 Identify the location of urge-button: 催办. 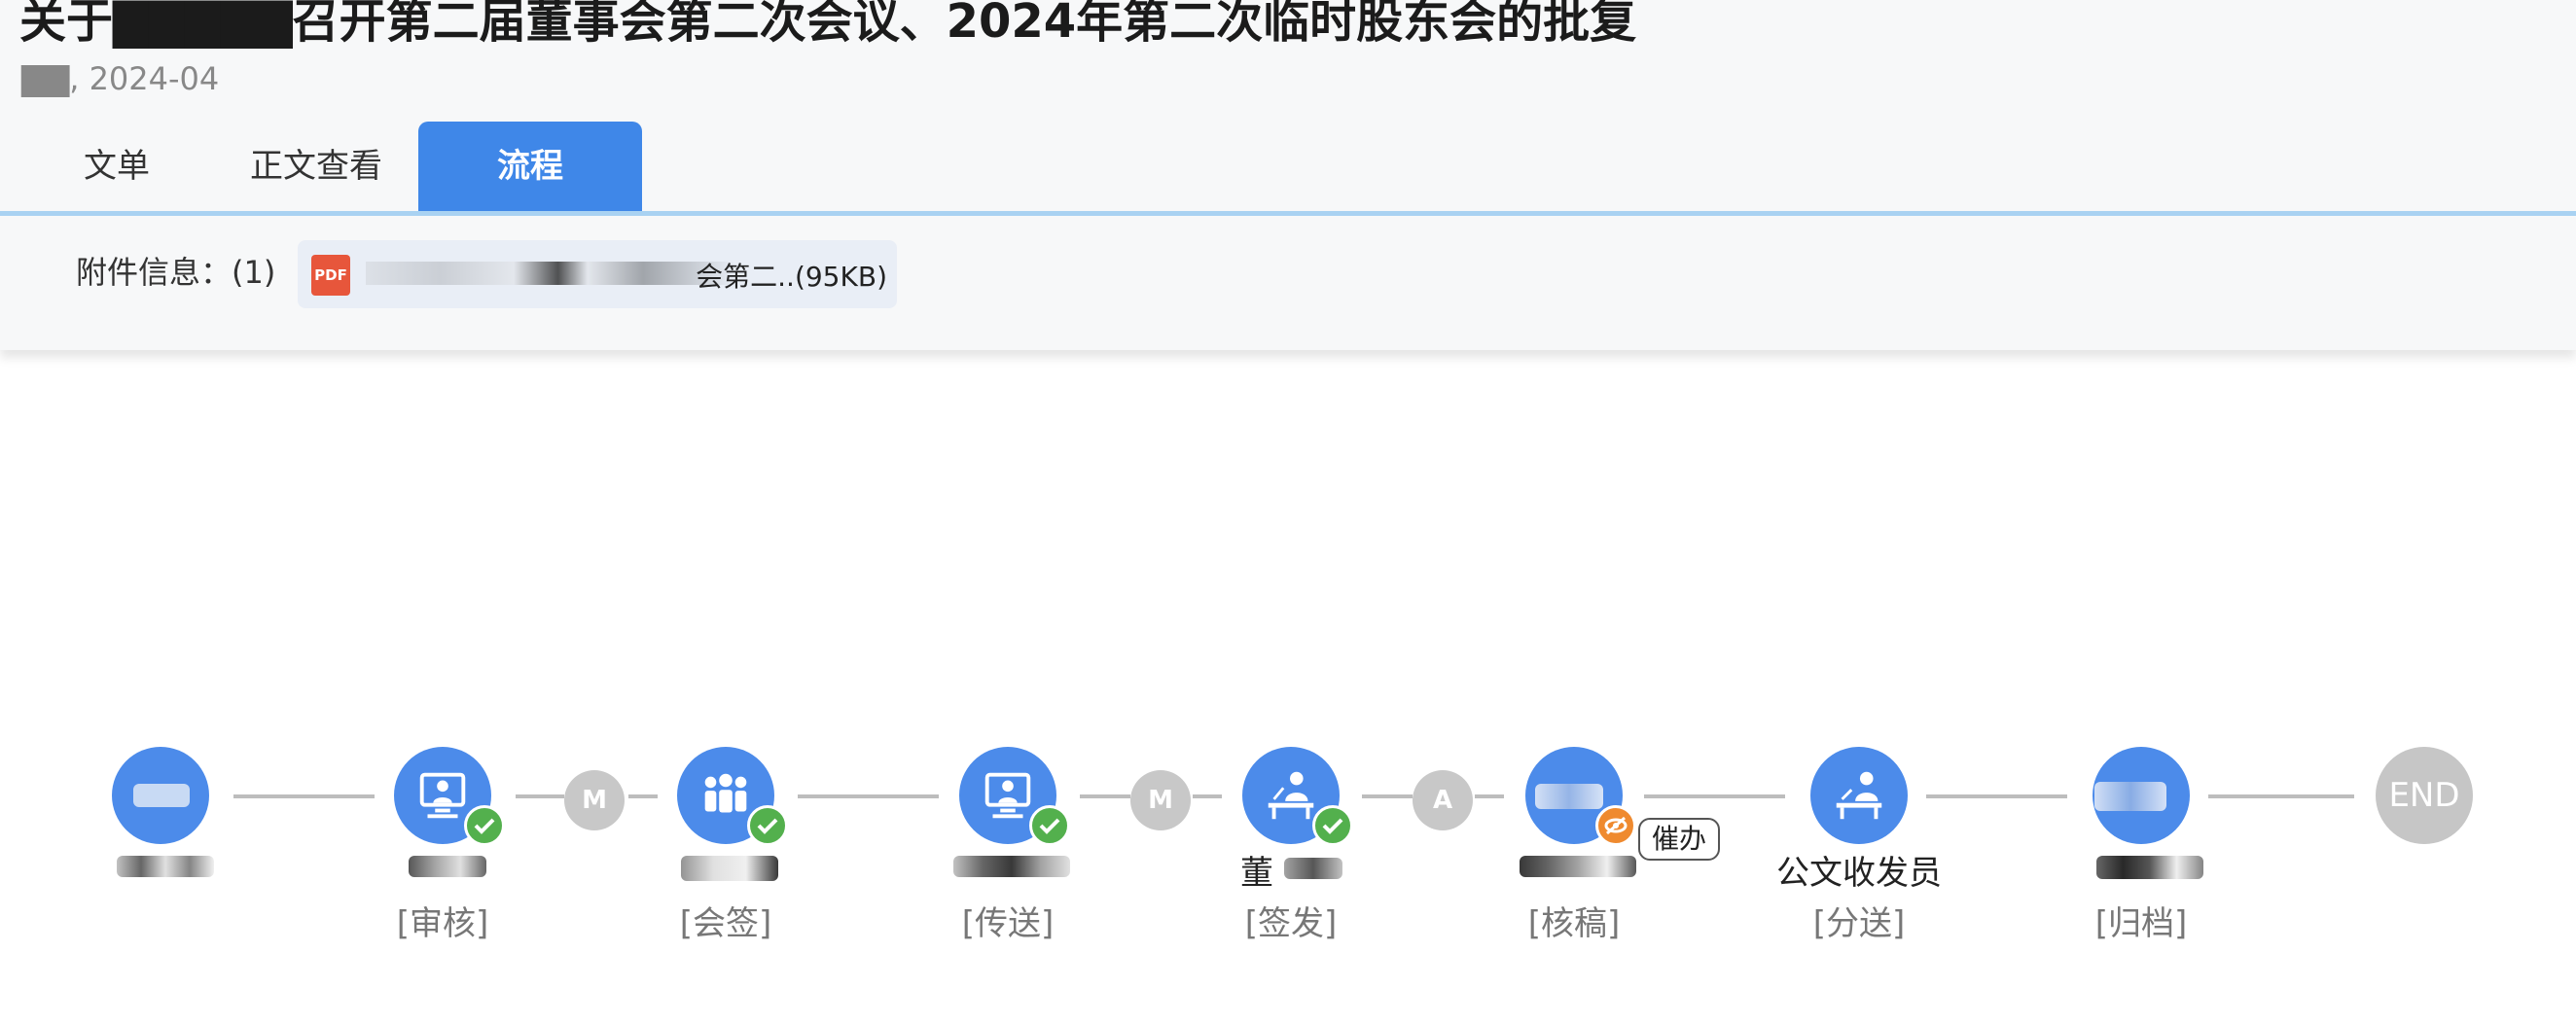
(1679, 839).